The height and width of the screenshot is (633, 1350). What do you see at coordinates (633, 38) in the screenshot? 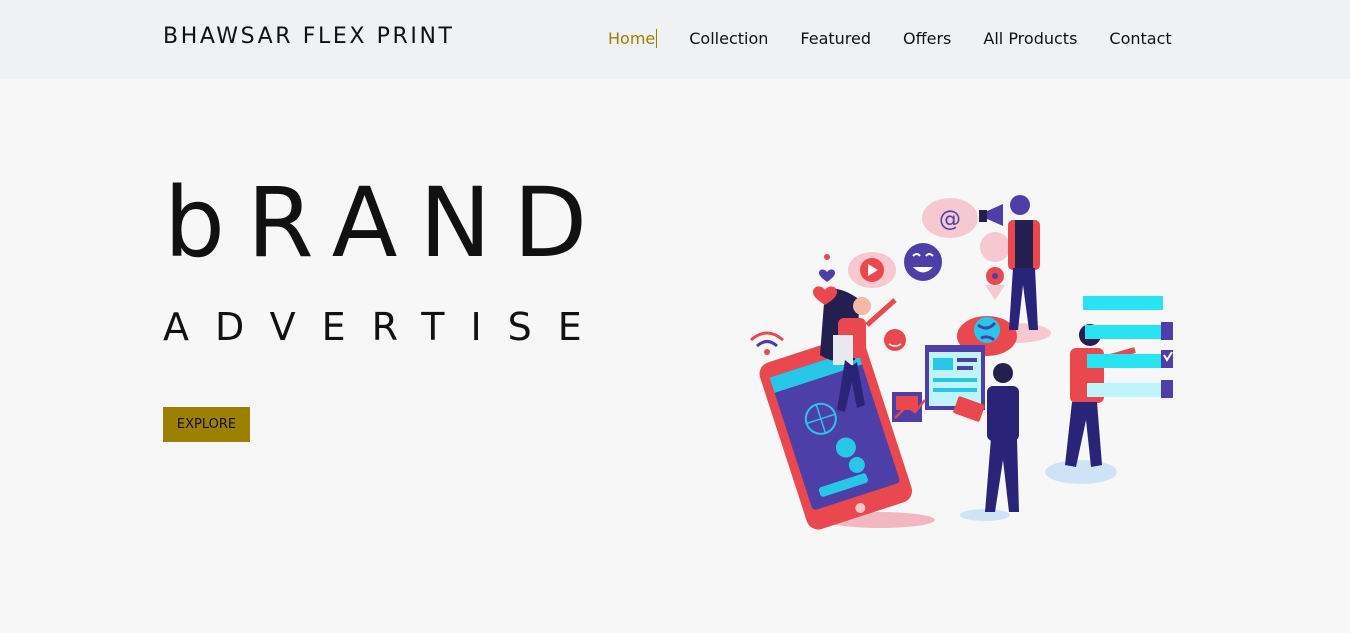
I see `nav-home: Home` at bounding box center [633, 38].